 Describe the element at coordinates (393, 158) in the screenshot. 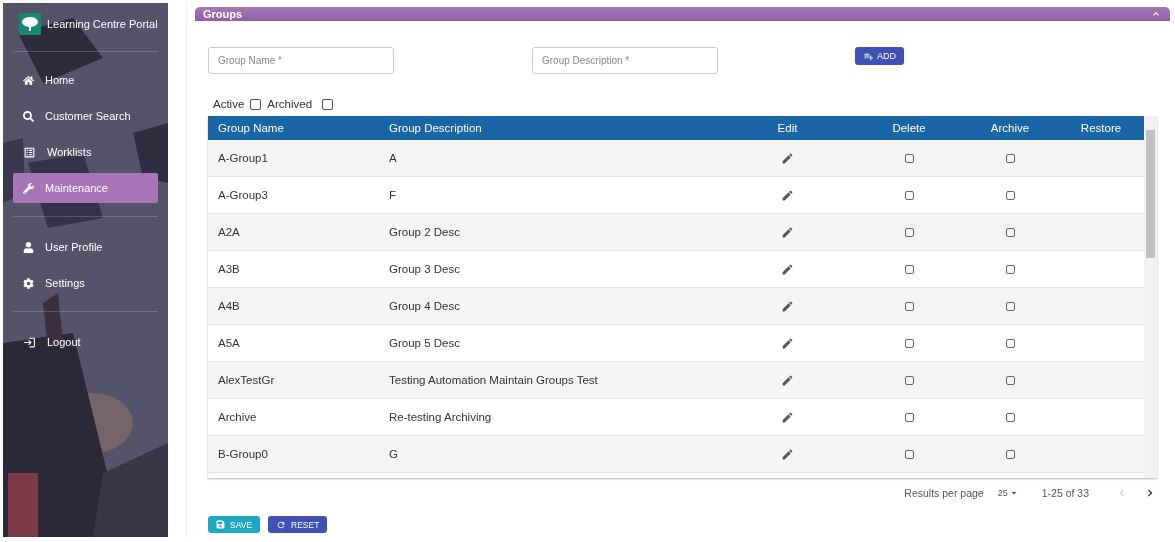

I see `table-cell-text: A` at that location.